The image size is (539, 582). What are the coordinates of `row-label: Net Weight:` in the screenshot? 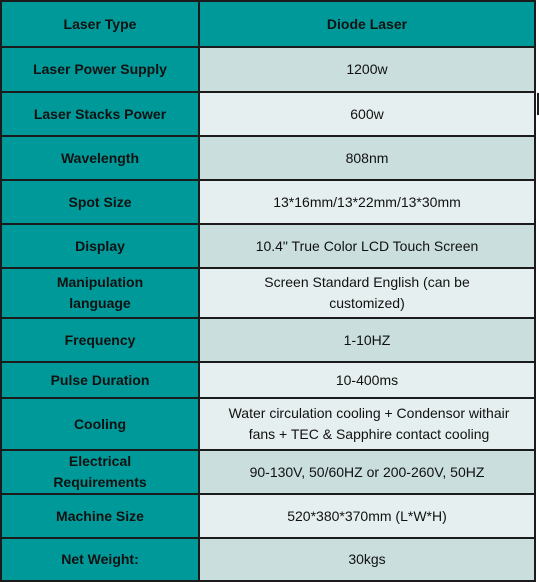 It's located at (100, 559).